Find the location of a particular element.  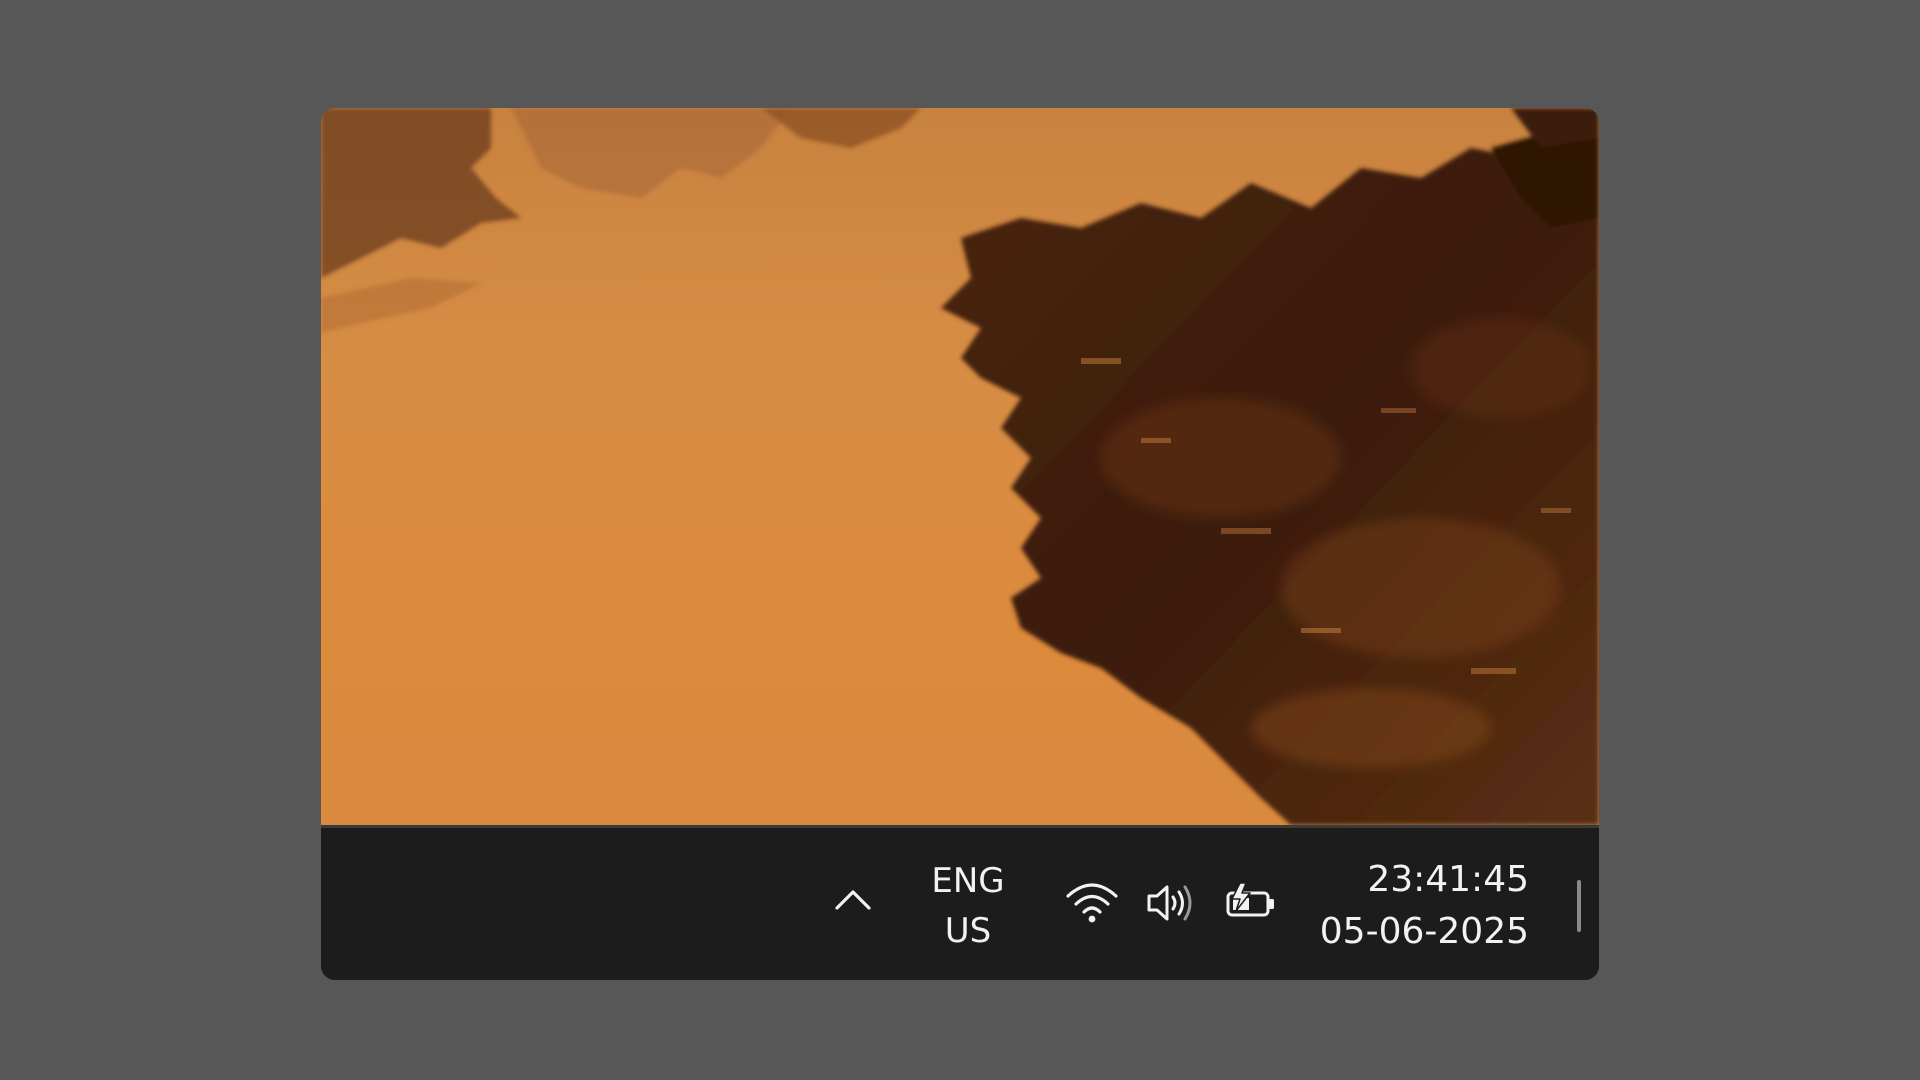

wifi-icon is located at coordinates (1092, 903).